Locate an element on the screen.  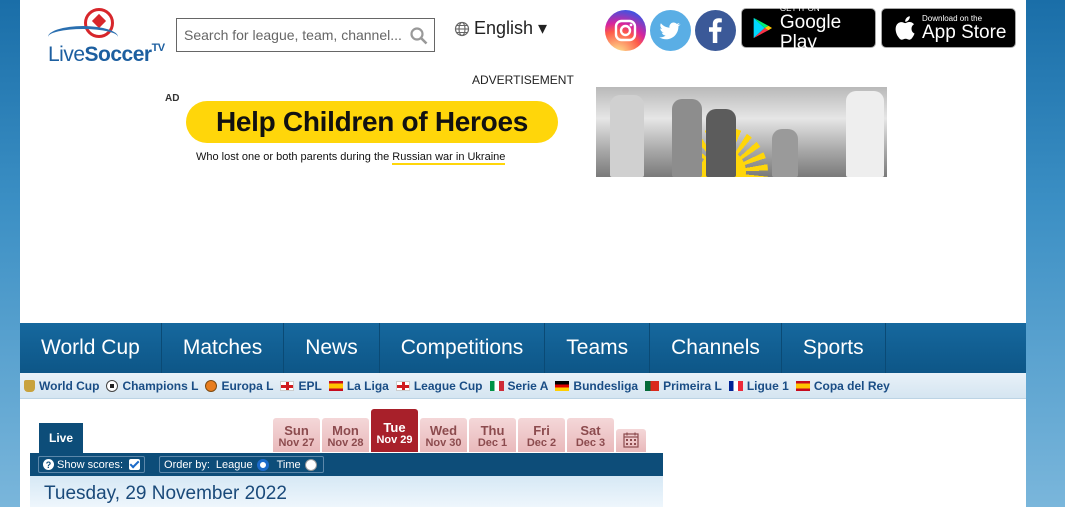
show-scores-option: ? Show scores: is located at coordinates (92, 464).